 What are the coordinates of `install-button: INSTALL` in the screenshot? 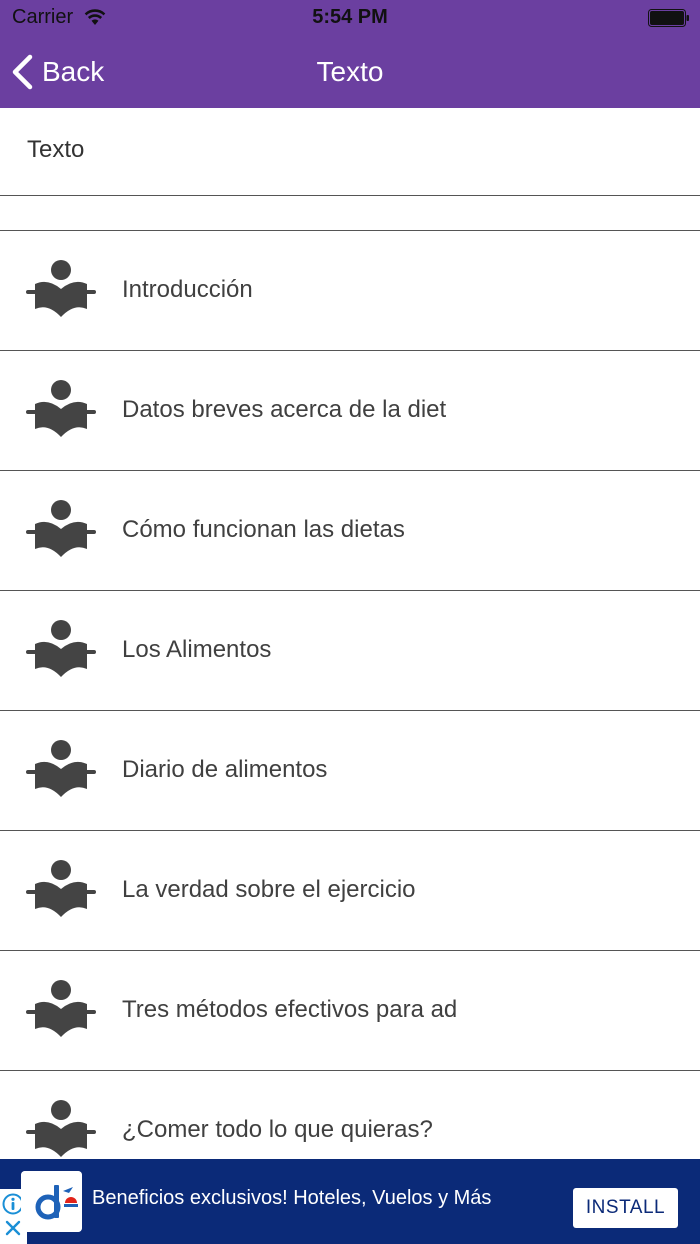 It's located at (625, 1208).